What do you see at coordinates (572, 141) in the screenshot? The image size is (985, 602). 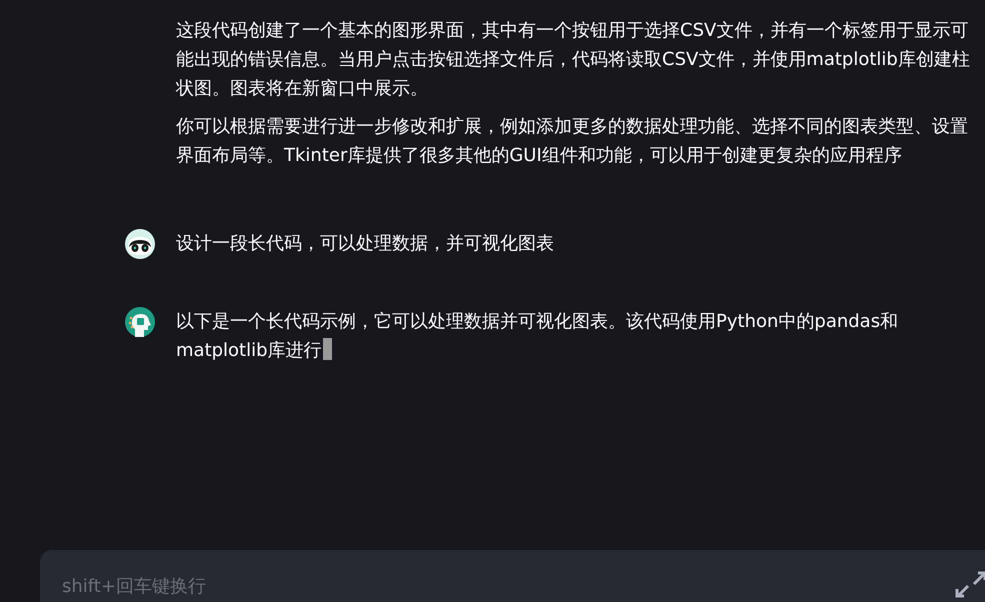 I see `message-text: 你可以根据需要进行进一步修改和扩展，例如添加更多的数据处理功能、选择不同的图表类型、设置界面布局等。Tkinter库提供了很多其他的GUI组件和功能，可以用于创建更复杂的应用程序` at bounding box center [572, 141].